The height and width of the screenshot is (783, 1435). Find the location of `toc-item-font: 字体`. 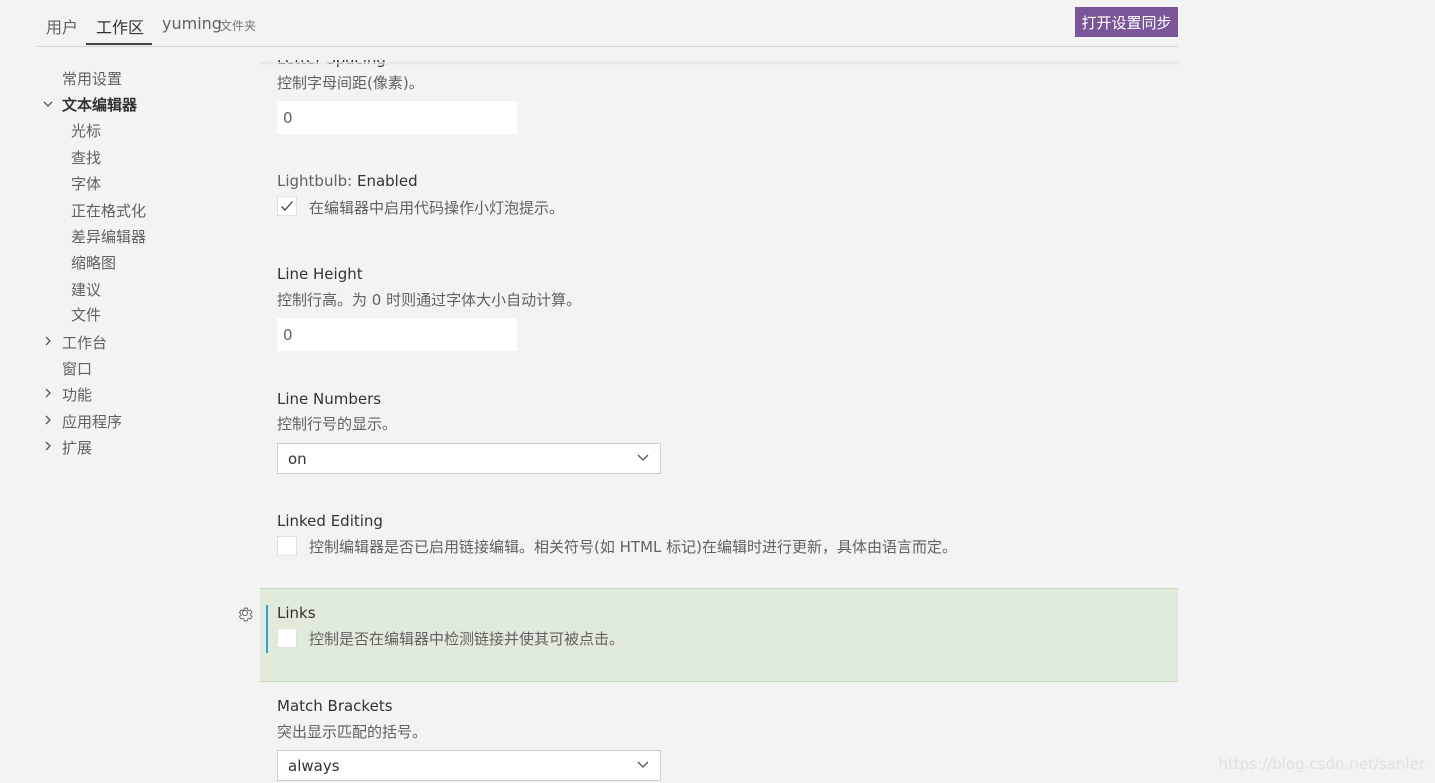

toc-item-font: 字体 is located at coordinates (86, 183).